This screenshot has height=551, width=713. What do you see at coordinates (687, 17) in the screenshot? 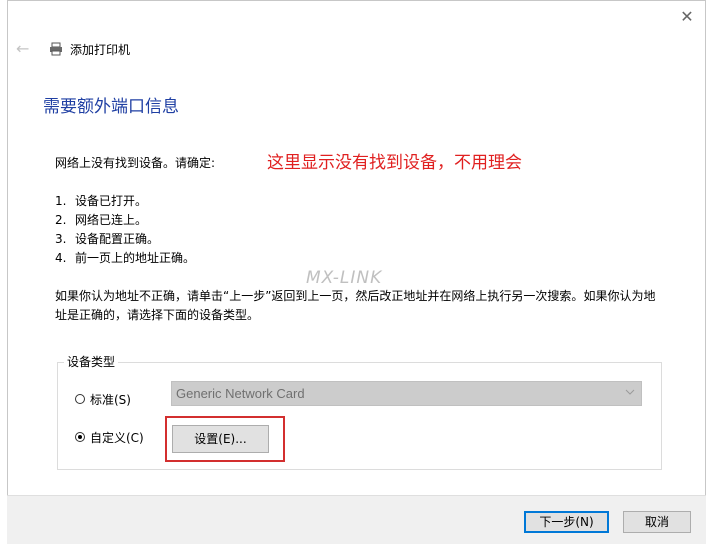
I see `close-icon: ✕` at bounding box center [687, 17].